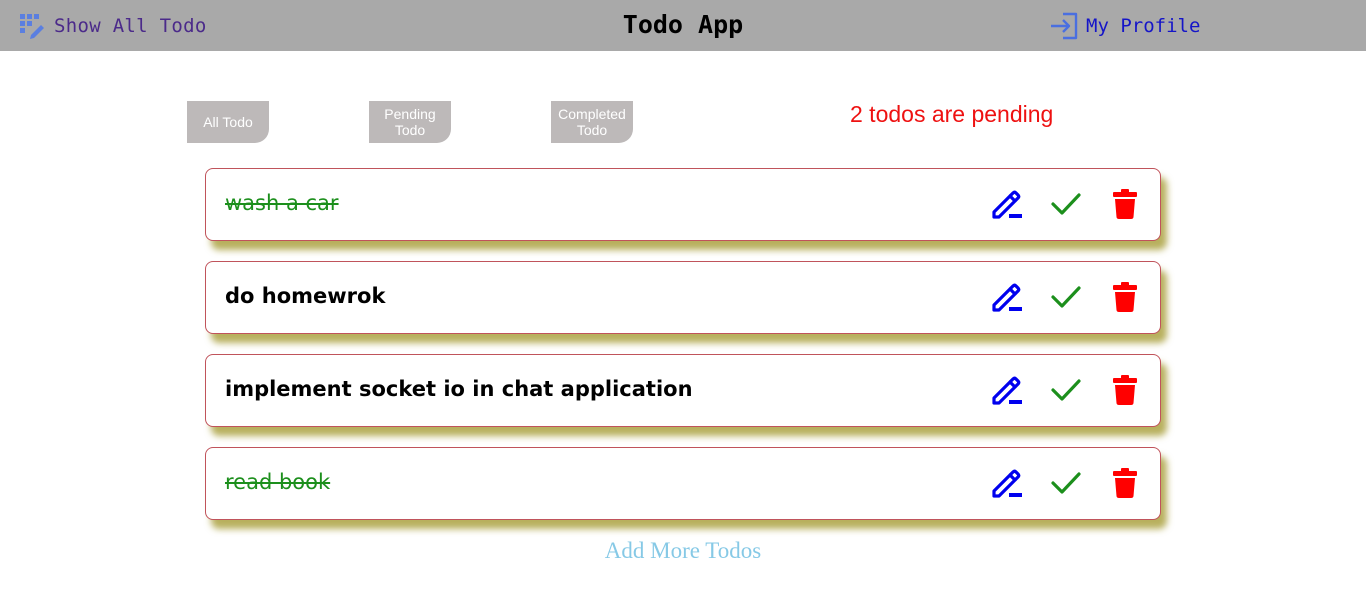 This screenshot has height=607, width=1366. I want to click on todo-item: read book, so click(683, 483).